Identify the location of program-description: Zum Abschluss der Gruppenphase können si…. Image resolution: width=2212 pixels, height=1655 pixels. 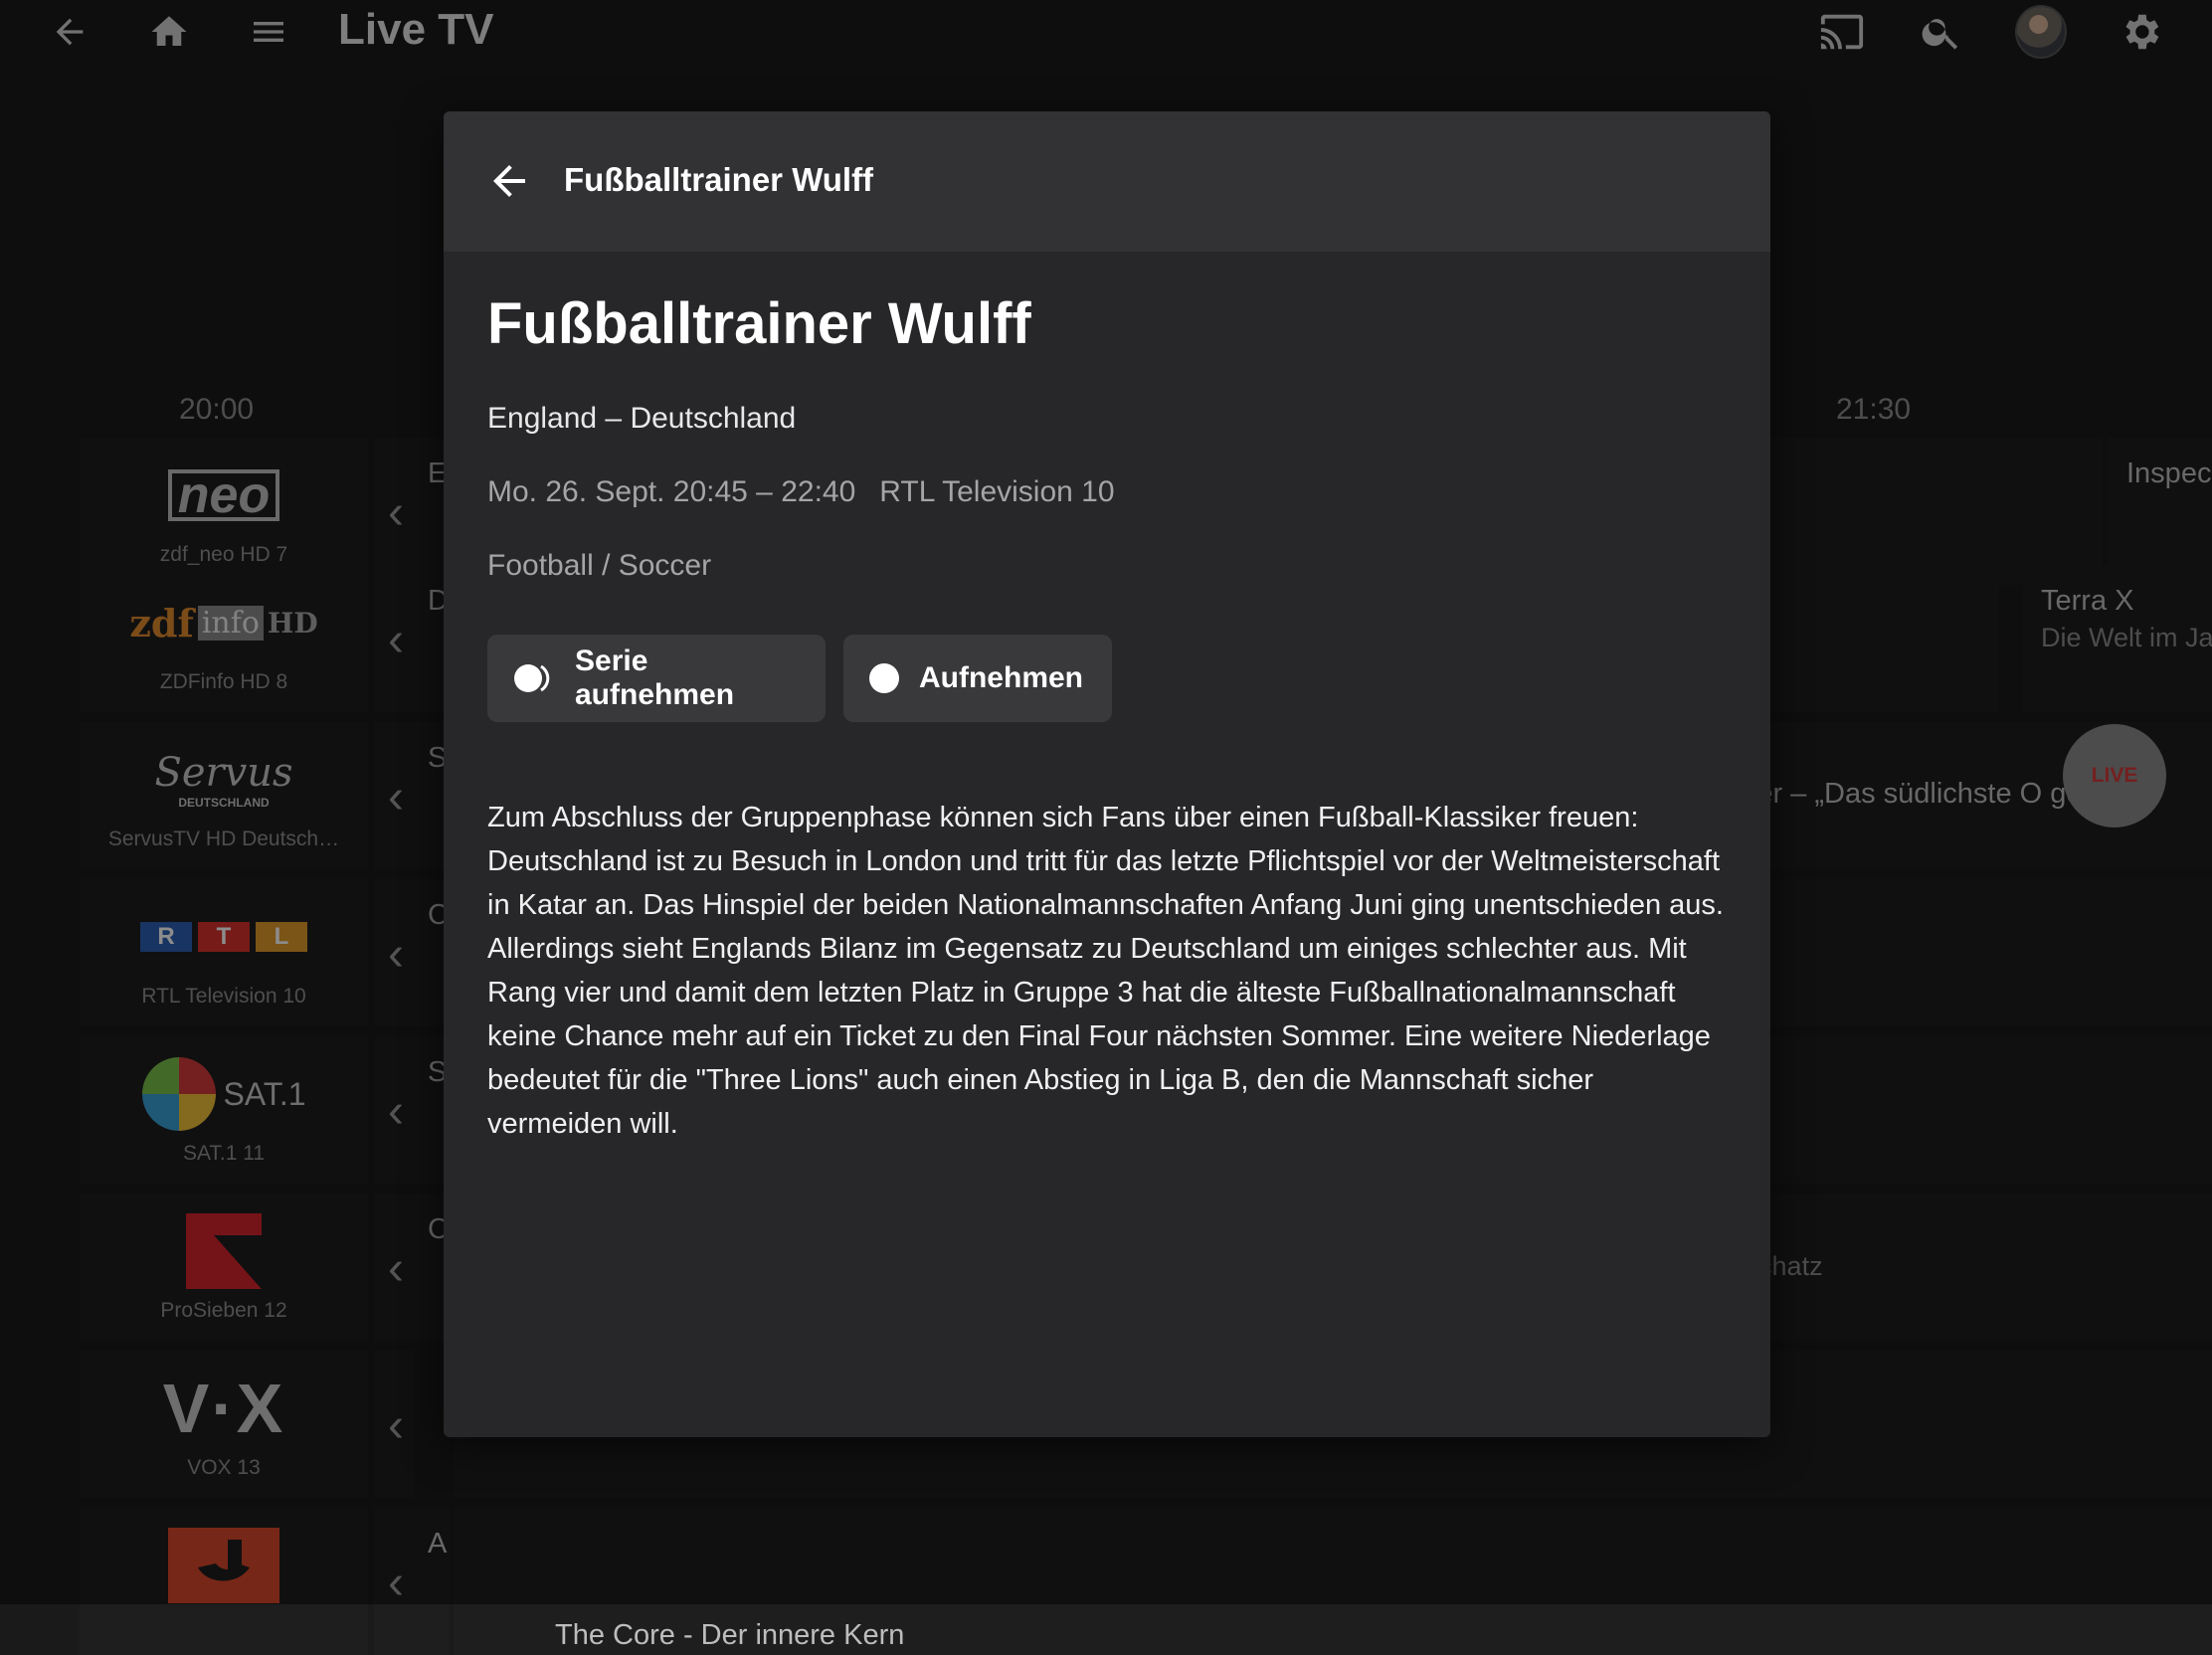
(1105, 971).